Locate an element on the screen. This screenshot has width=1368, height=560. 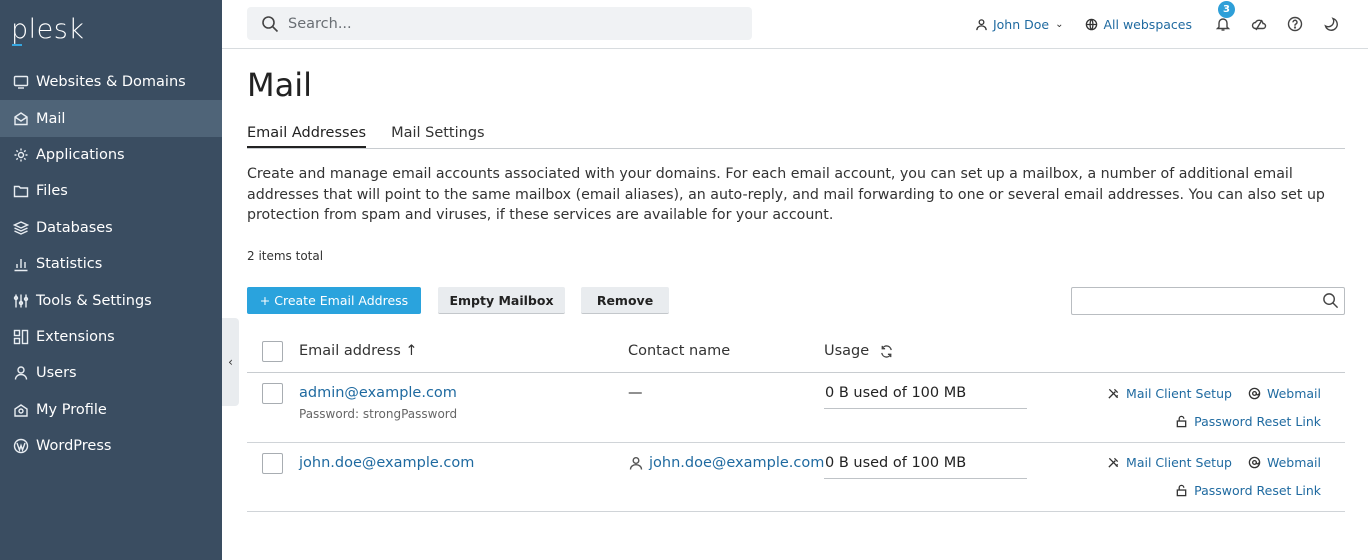
items-total: 2 items total is located at coordinates (285, 256).